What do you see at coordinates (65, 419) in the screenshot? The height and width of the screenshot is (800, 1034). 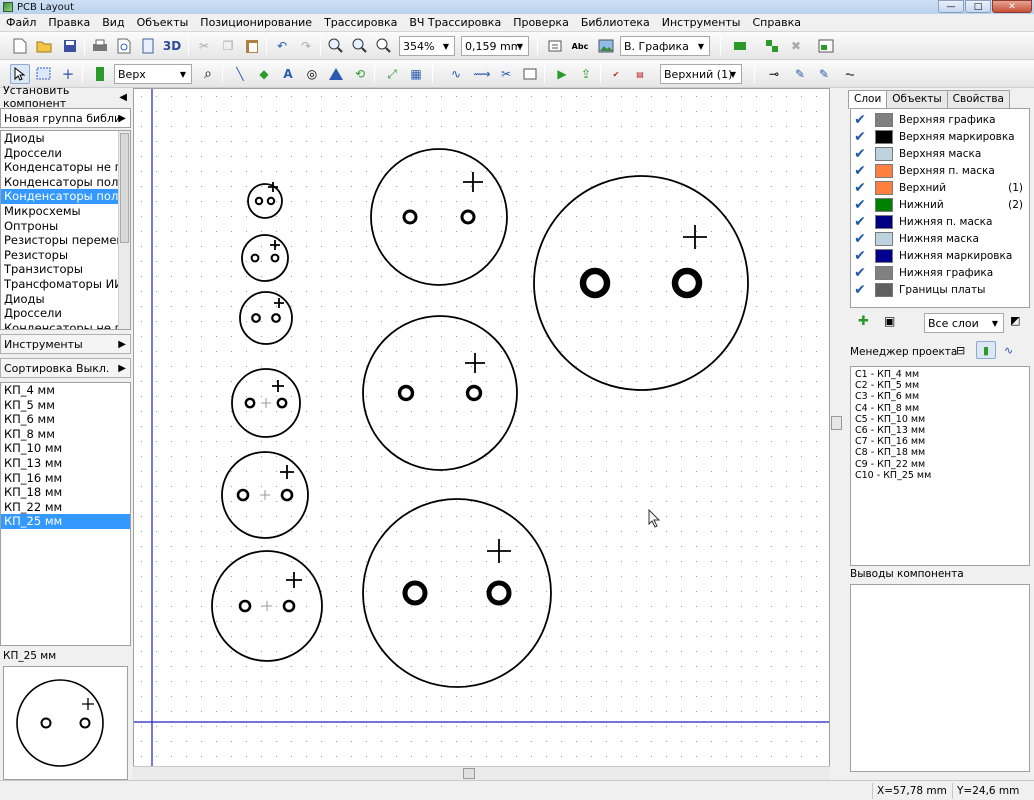 I see `component-item: КП_6 мм` at bounding box center [65, 419].